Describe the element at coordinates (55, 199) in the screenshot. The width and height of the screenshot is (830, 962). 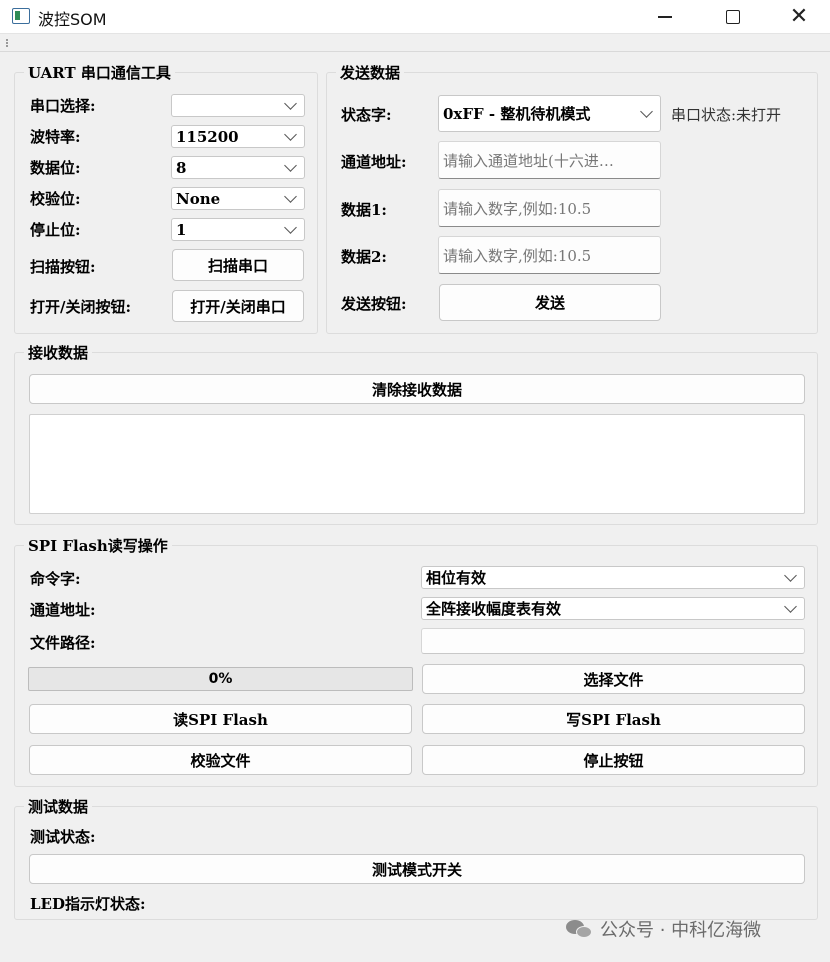
I see `parity-label: 校验位:` at that location.